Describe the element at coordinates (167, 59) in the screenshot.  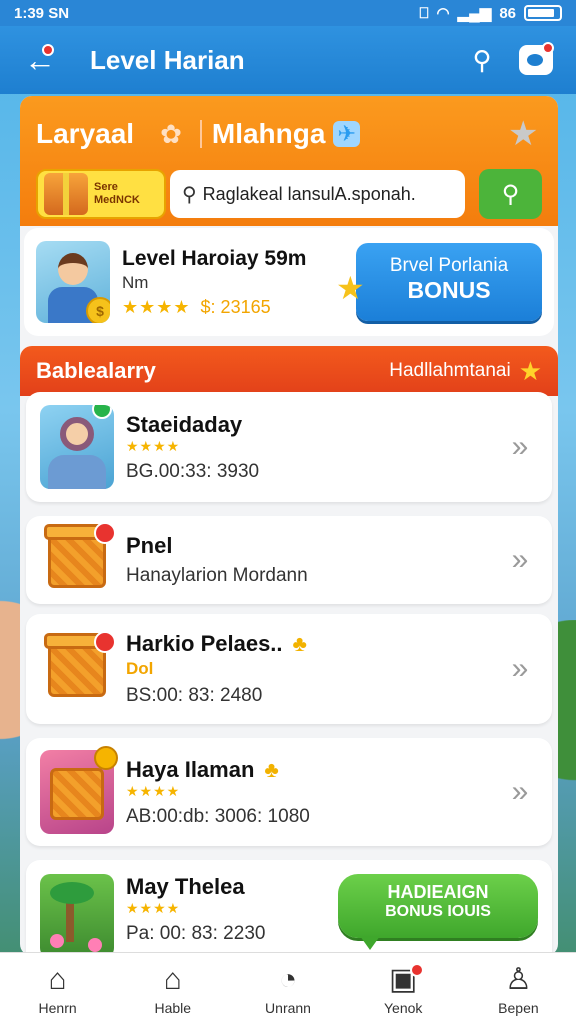
I see `page-title: Level Harian` at that location.